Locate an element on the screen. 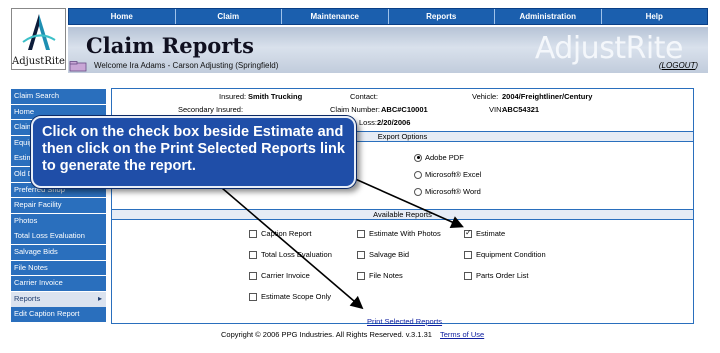  checkbox-estimate-with-photos is located at coordinates (361, 233).